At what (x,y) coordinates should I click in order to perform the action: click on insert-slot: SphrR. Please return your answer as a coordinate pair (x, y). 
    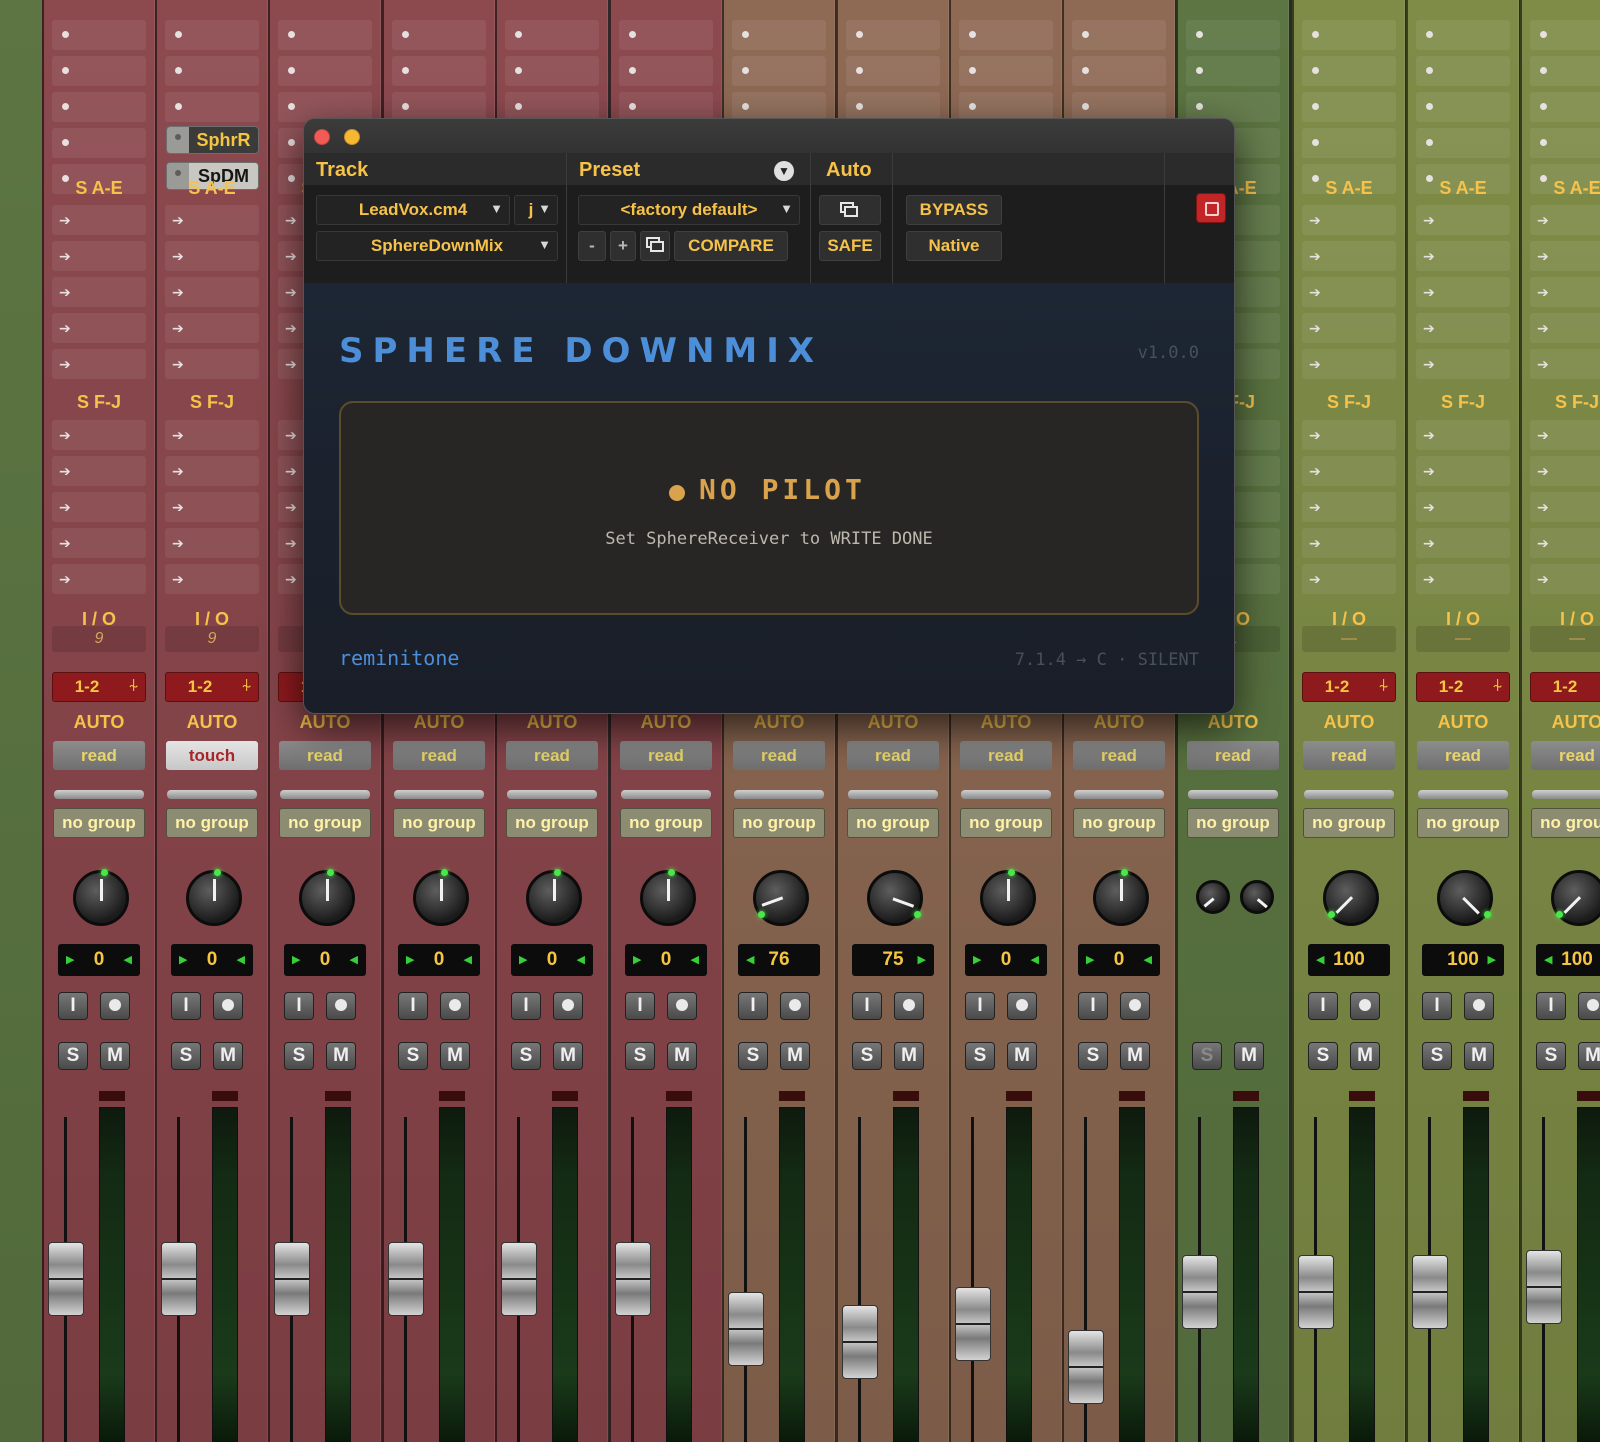
    Looking at the image, I should click on (212, 140).